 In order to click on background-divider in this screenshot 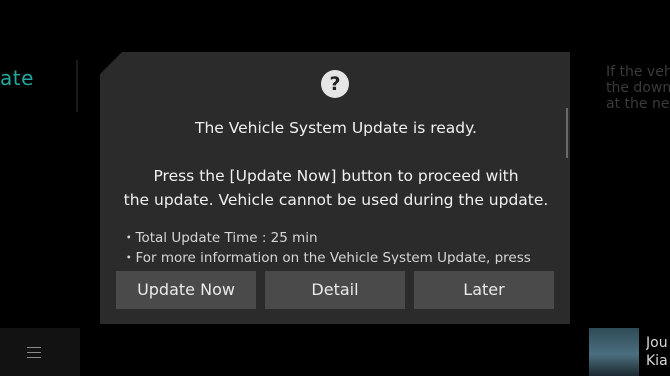, I will do `click(77, 86)`.